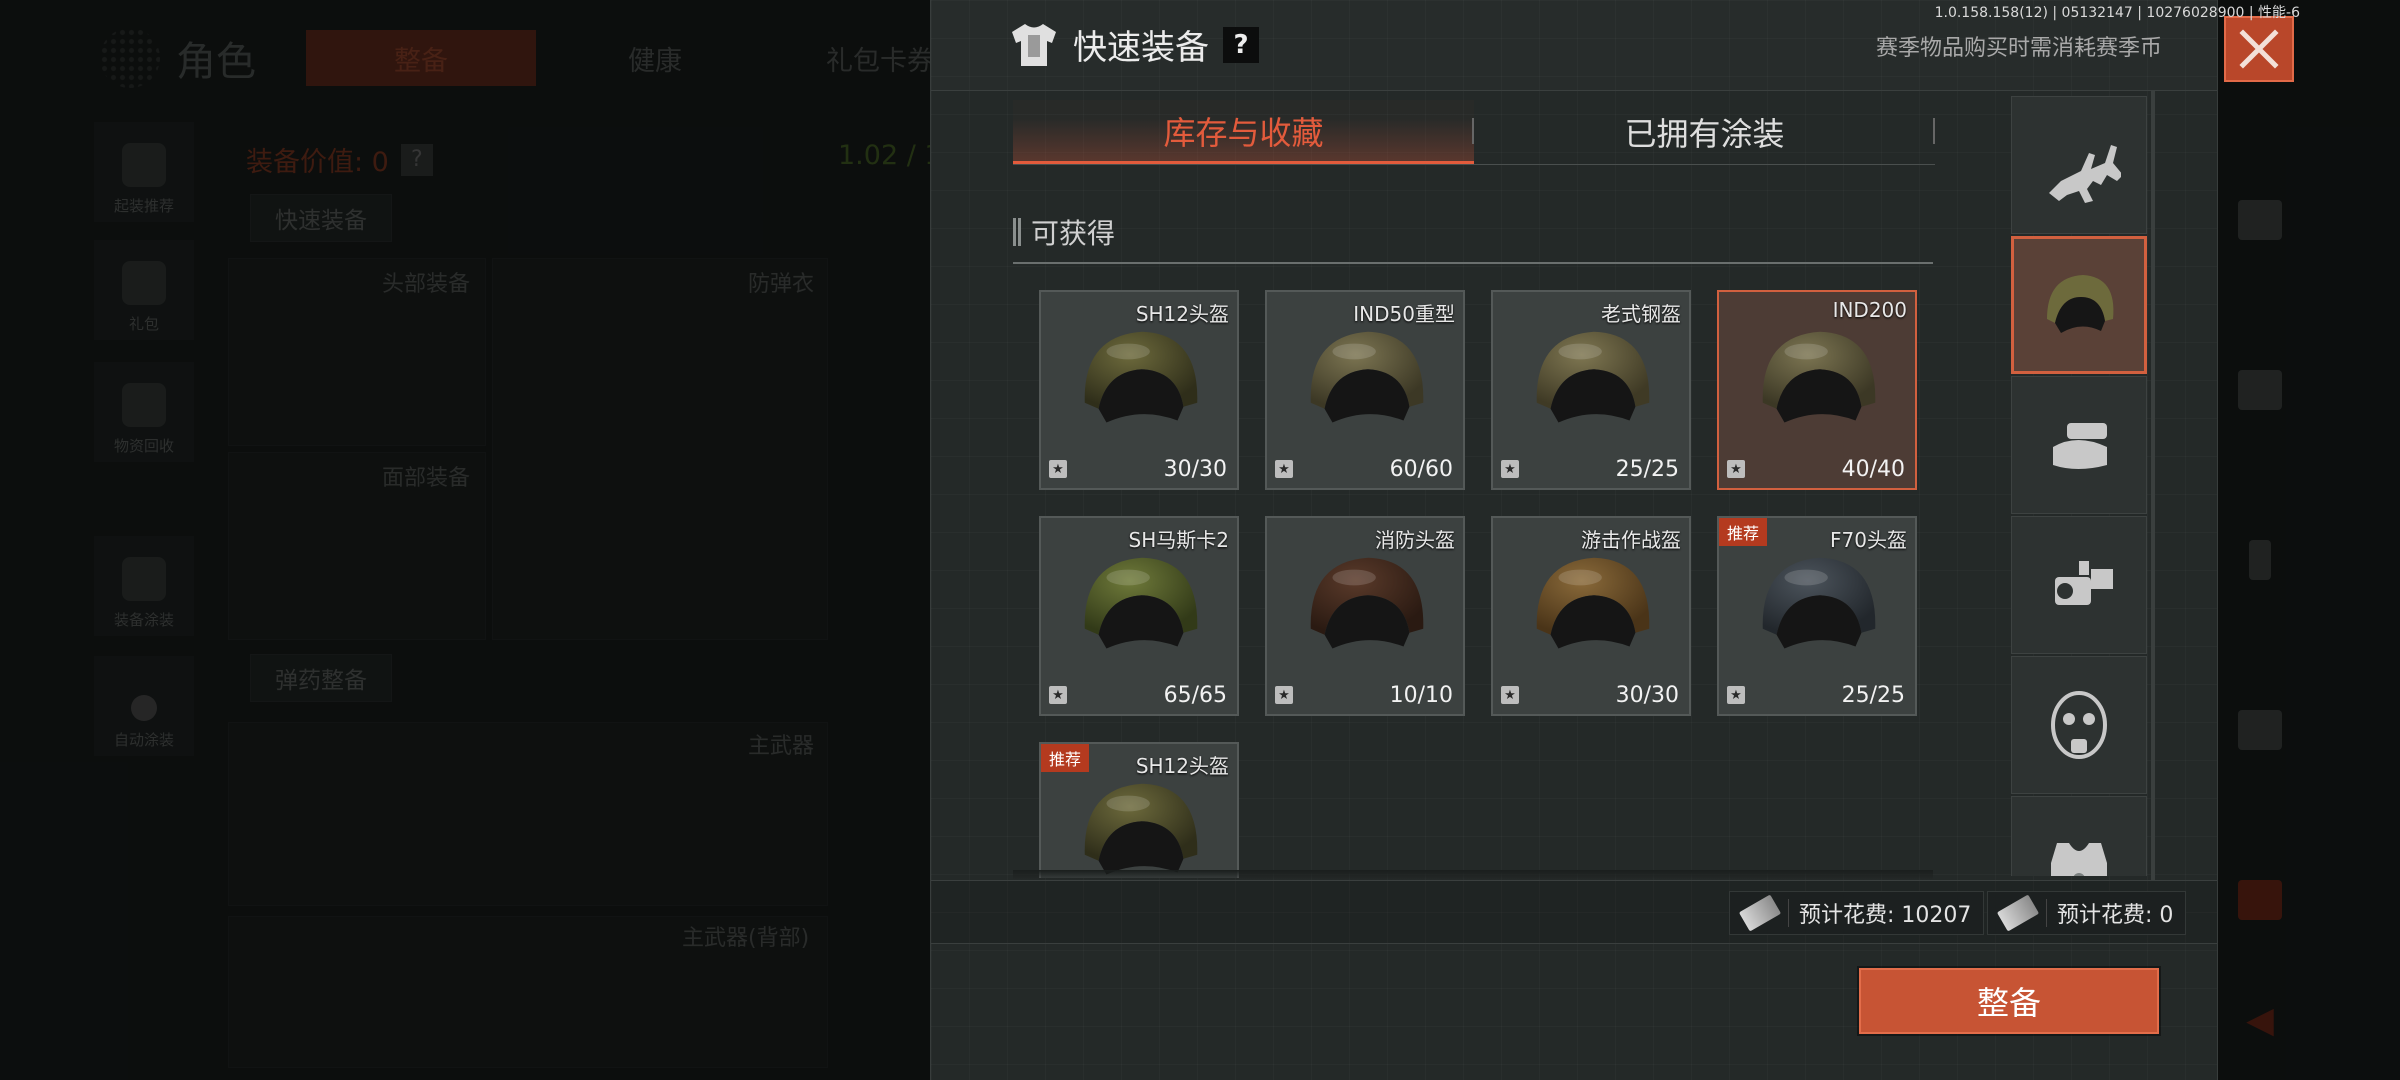 The height and width of the screenshot is (1080, 2400). What do you see at coordinates (144, 579) in the screenshot?
I see `skin-icon` at bounding box center [144, 579].